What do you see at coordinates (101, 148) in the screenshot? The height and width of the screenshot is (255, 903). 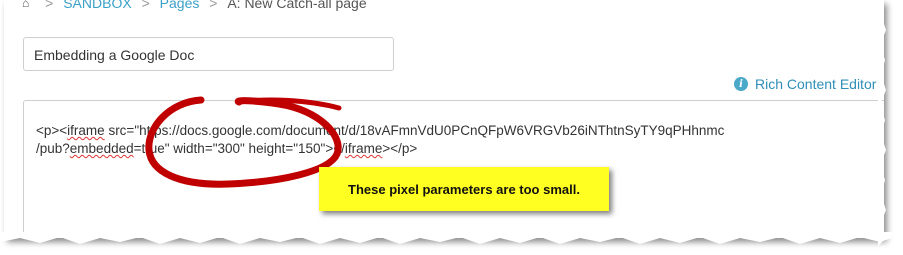 I see `spellcheck-word: embedded` at bounding box center [101, 148].